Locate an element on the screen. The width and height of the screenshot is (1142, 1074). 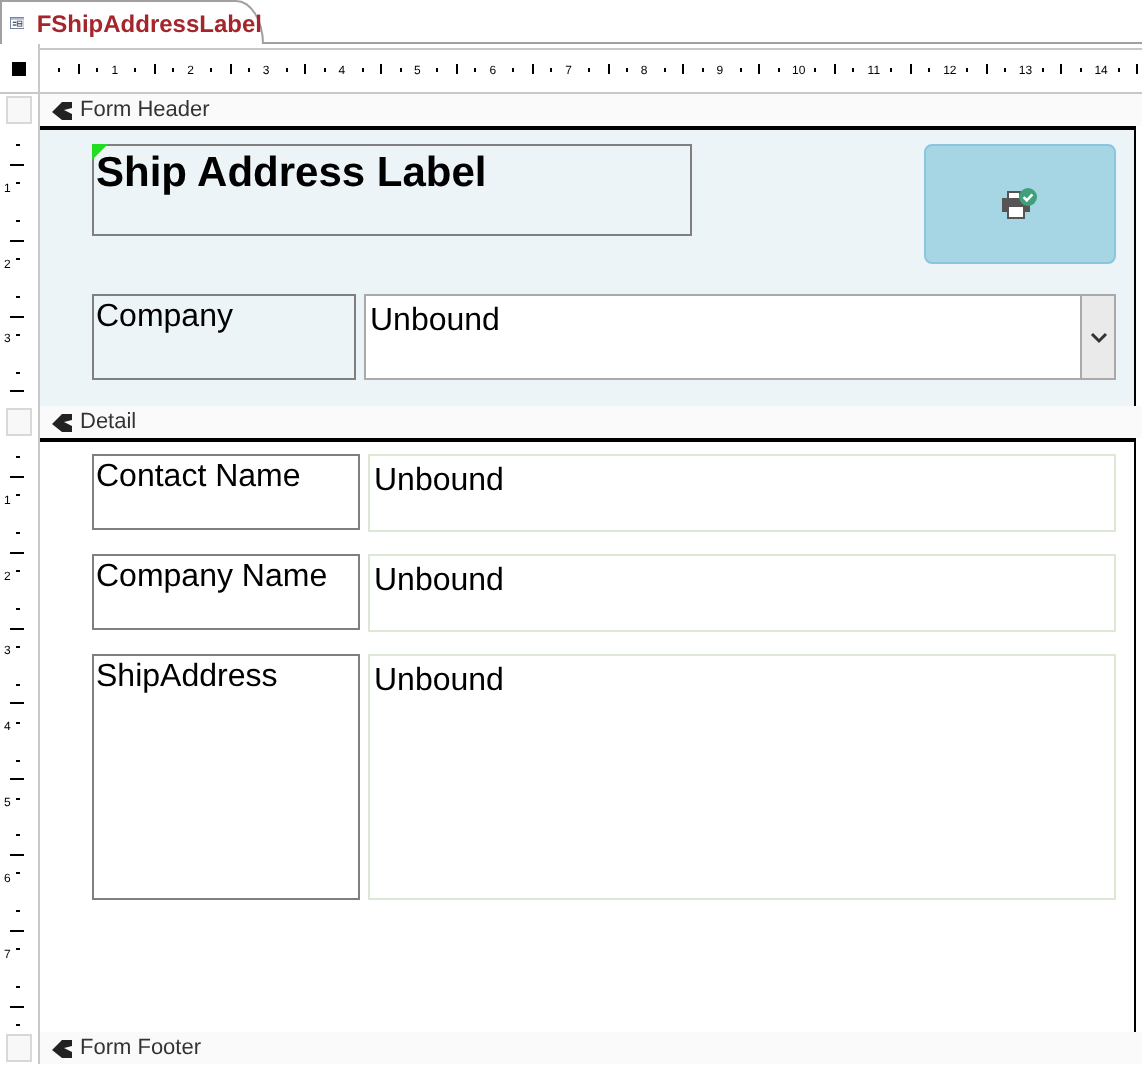
document-tab: FShipAddressLabel is located at coordinates (132, 22).